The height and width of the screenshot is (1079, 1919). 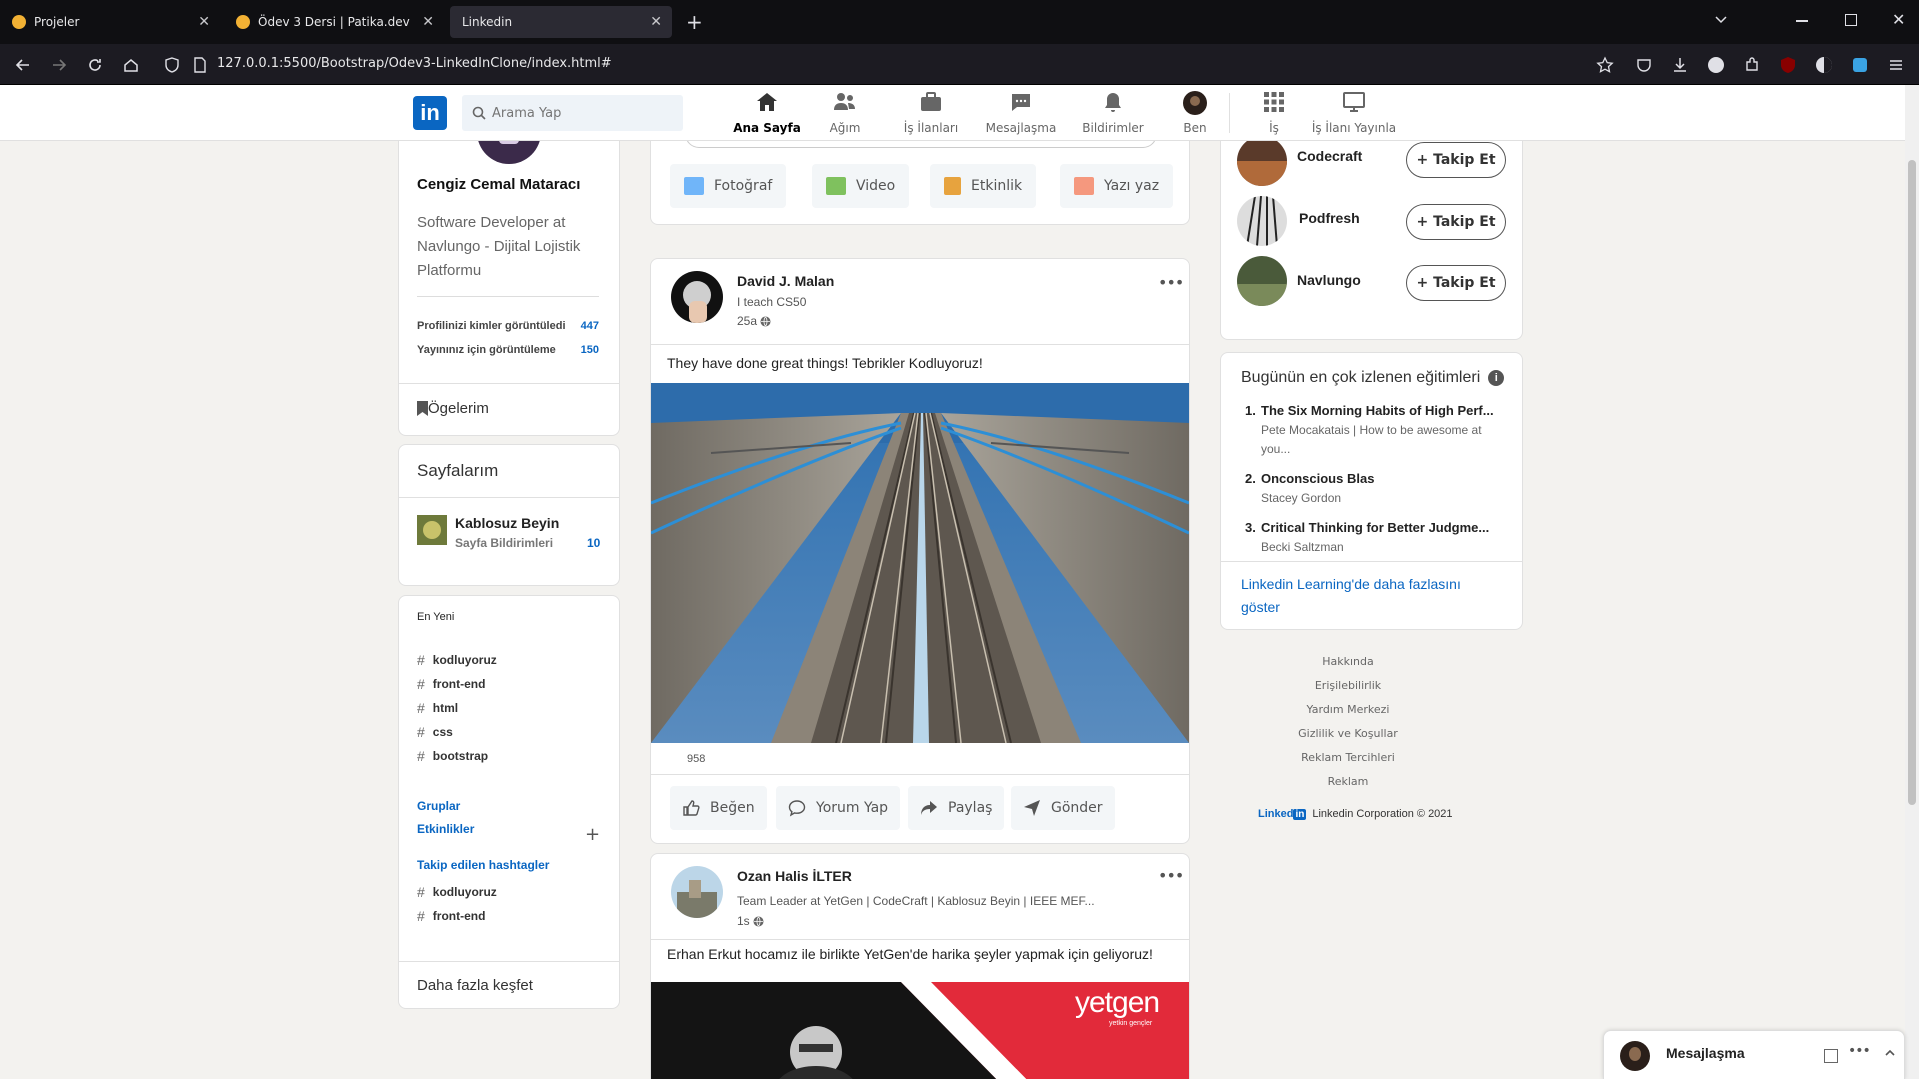 What do you see at coordinates (1262, 281) in the screenshot?
I see `navlungo-logo` at bounding box center [1262, 281].